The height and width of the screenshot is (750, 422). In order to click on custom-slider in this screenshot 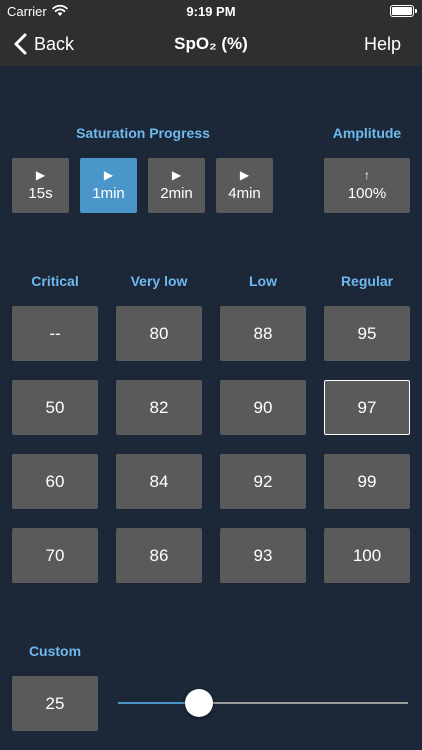, I will do `click(263, 703)`.